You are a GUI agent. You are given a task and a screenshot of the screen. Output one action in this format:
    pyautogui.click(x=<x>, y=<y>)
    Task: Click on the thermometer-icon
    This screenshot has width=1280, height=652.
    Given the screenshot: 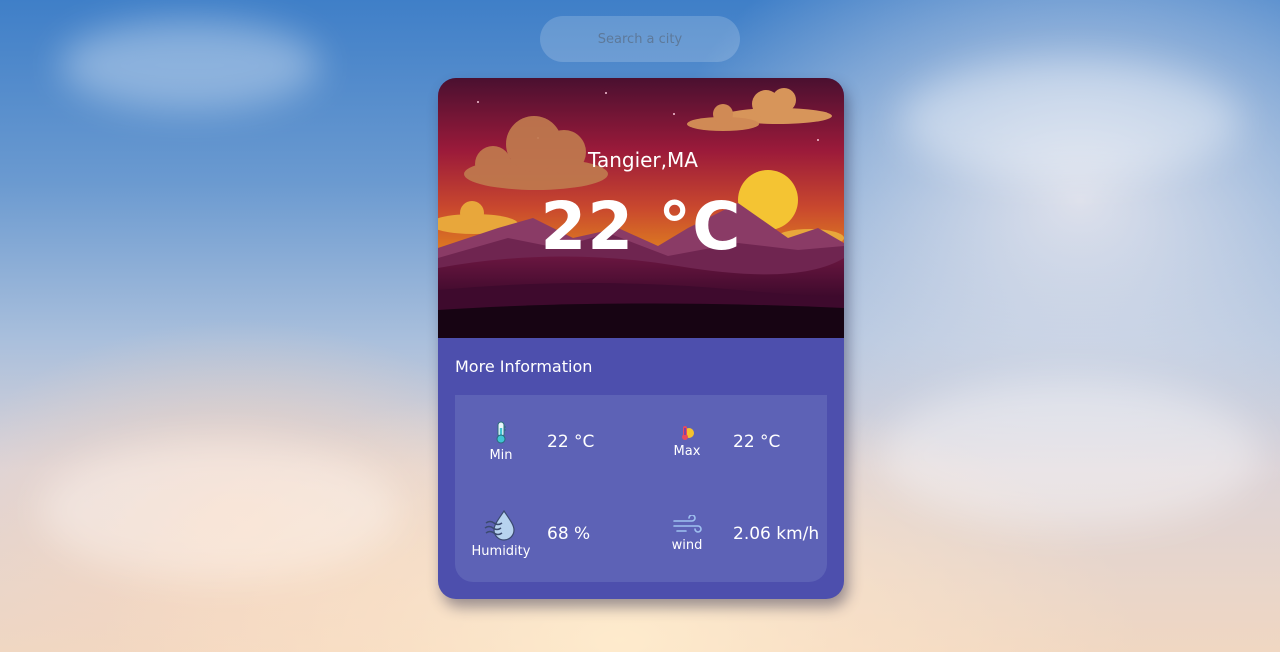 What is the action you would take?
    pyautogui.click(x=501, y=432)
    